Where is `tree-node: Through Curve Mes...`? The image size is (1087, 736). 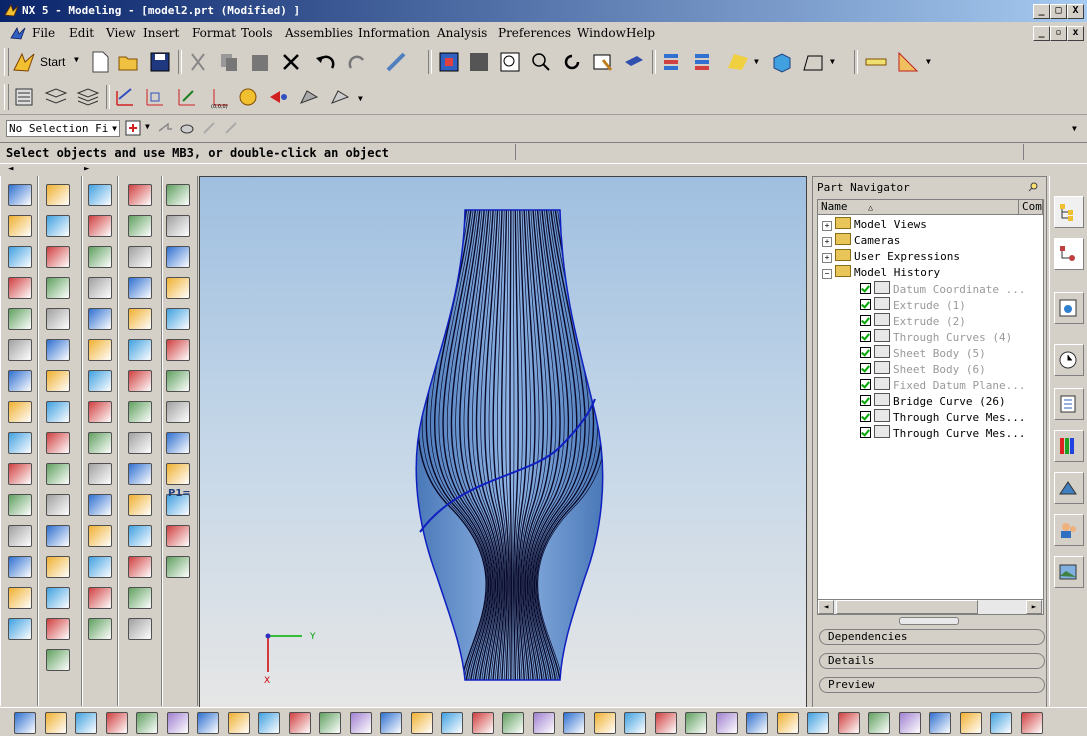
tree-node: Through Curve Mes... is located at coordinates (942, 416).